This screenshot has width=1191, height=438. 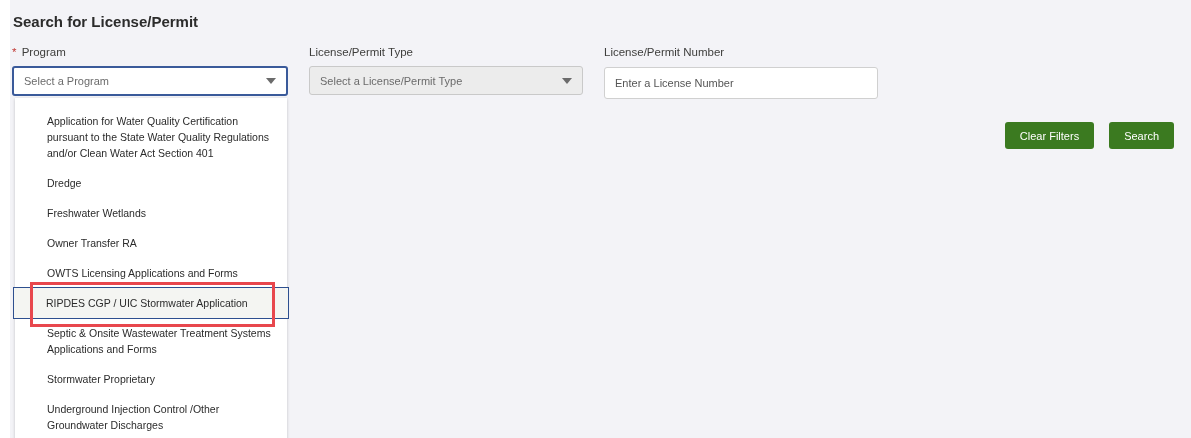 What do you see at coordinates (151, 243) in the screenshot?
I see `dropdown-option: Owner Transfer RA` at bounding box center [151, 243].